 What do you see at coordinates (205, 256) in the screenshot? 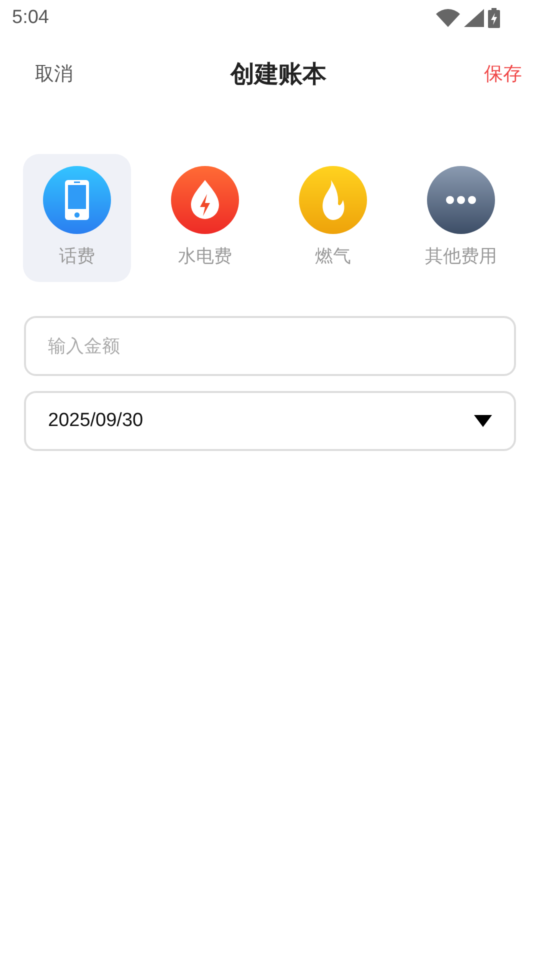
I see `category-label: 水电费` at bounding box center [205, 256].